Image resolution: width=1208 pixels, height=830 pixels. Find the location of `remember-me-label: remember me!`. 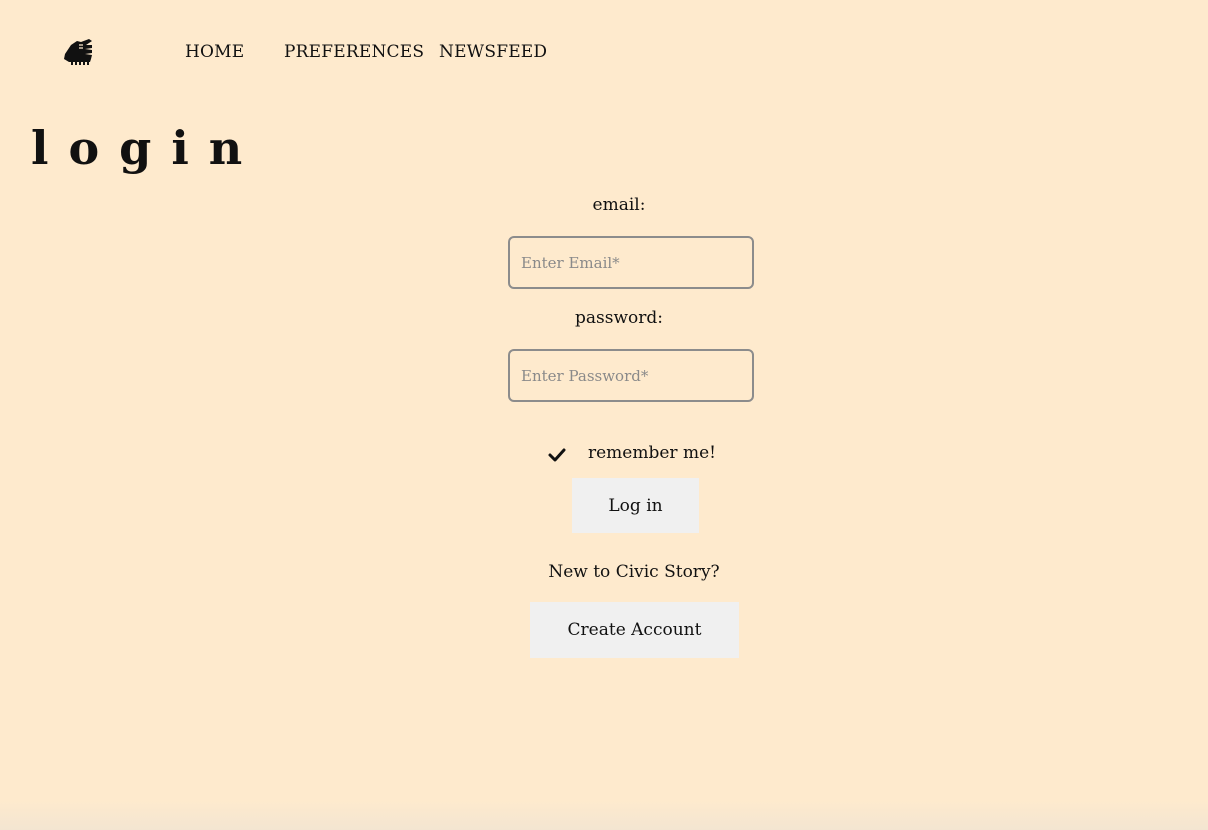

remember-me-label: remember me! is located at coordinates (652, 453).